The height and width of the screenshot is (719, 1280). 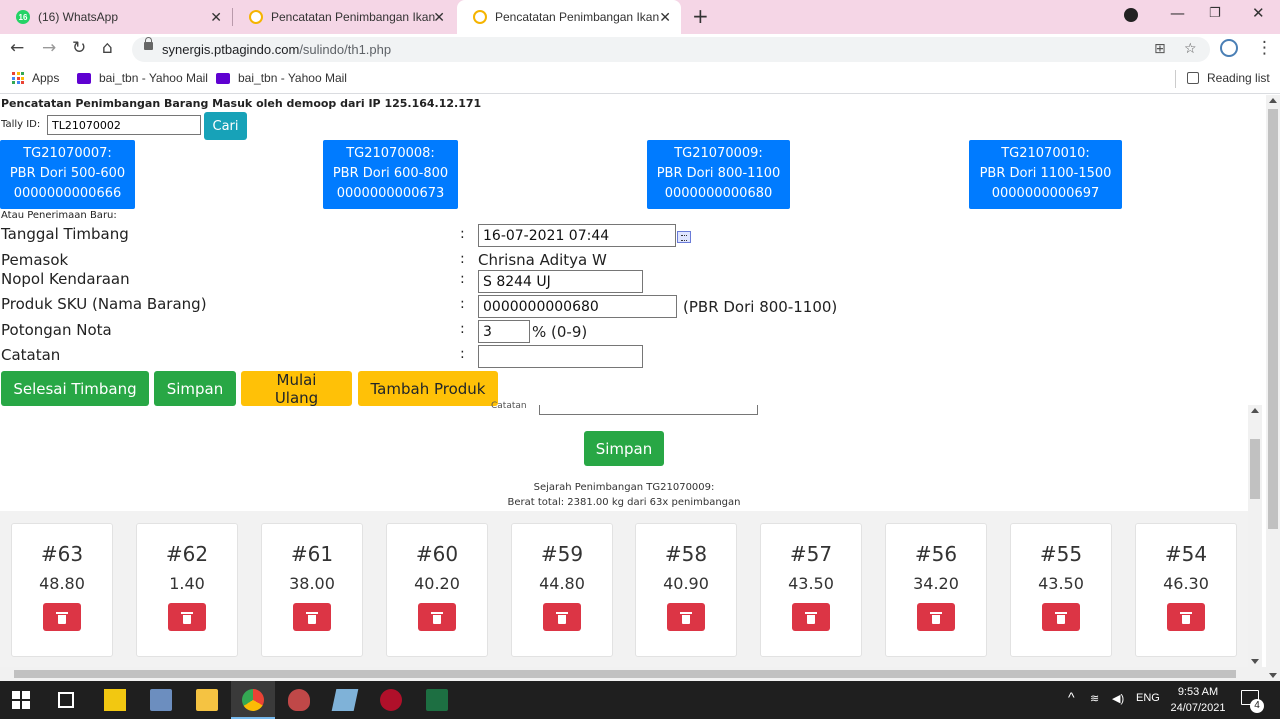 I want to click on weighing-value: 46.30, so click(x=1186, y=583).